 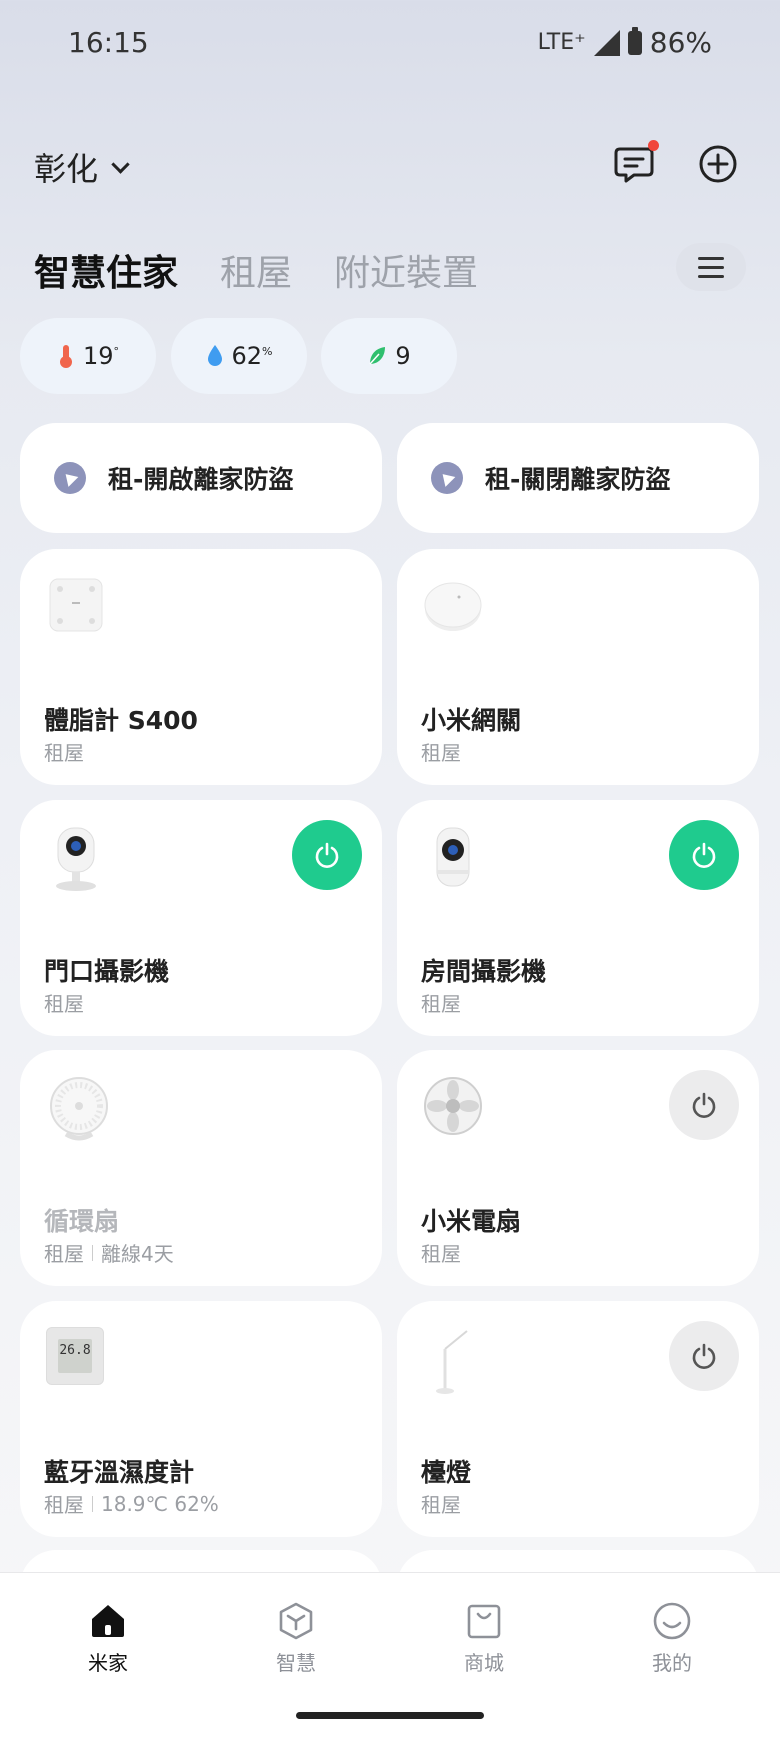 I want to click on scene-away-off: 租-關閉離家防盜, so click(x=578, y=478).